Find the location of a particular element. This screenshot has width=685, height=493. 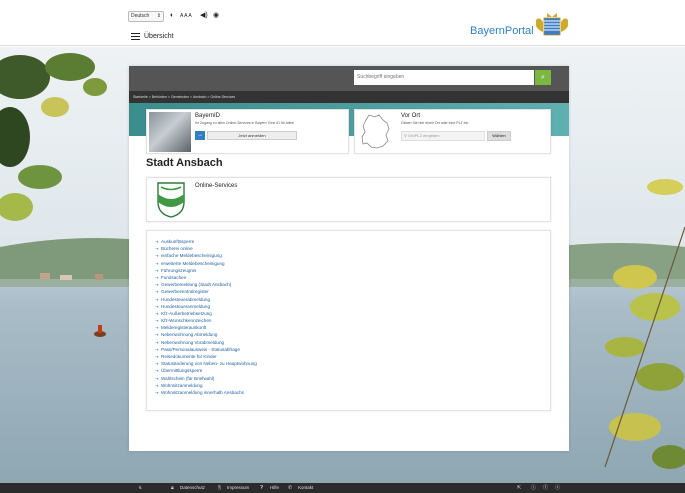

service-link: ⇥ Nebenwohnung Vorabmeldung is located at coordinates (206, 342).